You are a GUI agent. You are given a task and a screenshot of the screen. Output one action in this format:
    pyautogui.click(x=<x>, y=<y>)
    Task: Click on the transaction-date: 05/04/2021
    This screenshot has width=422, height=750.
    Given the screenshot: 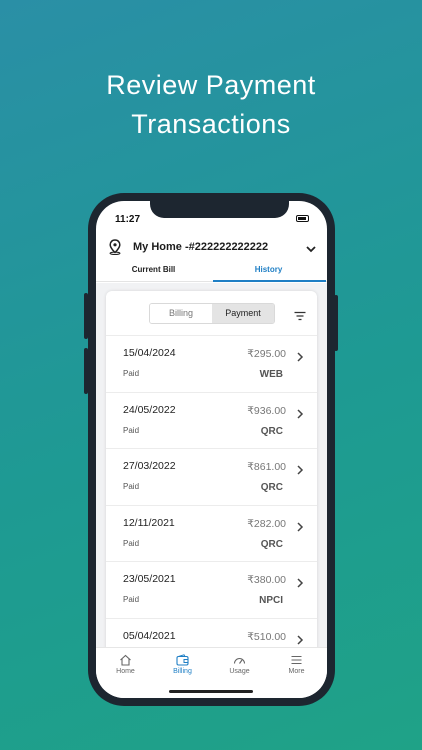 What is the action you would take?
    pyautogui.click(x=149, y=635)
    